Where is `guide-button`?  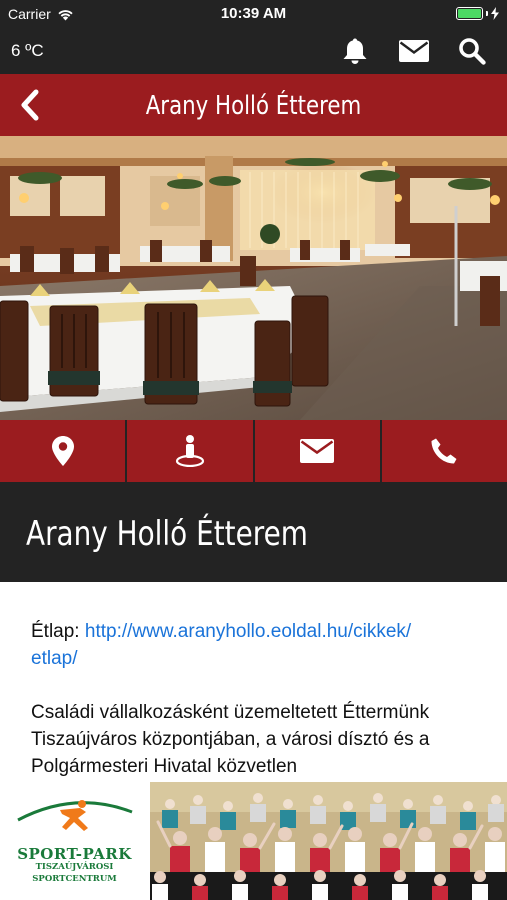
guide-button is located at coordinates (191, 451).